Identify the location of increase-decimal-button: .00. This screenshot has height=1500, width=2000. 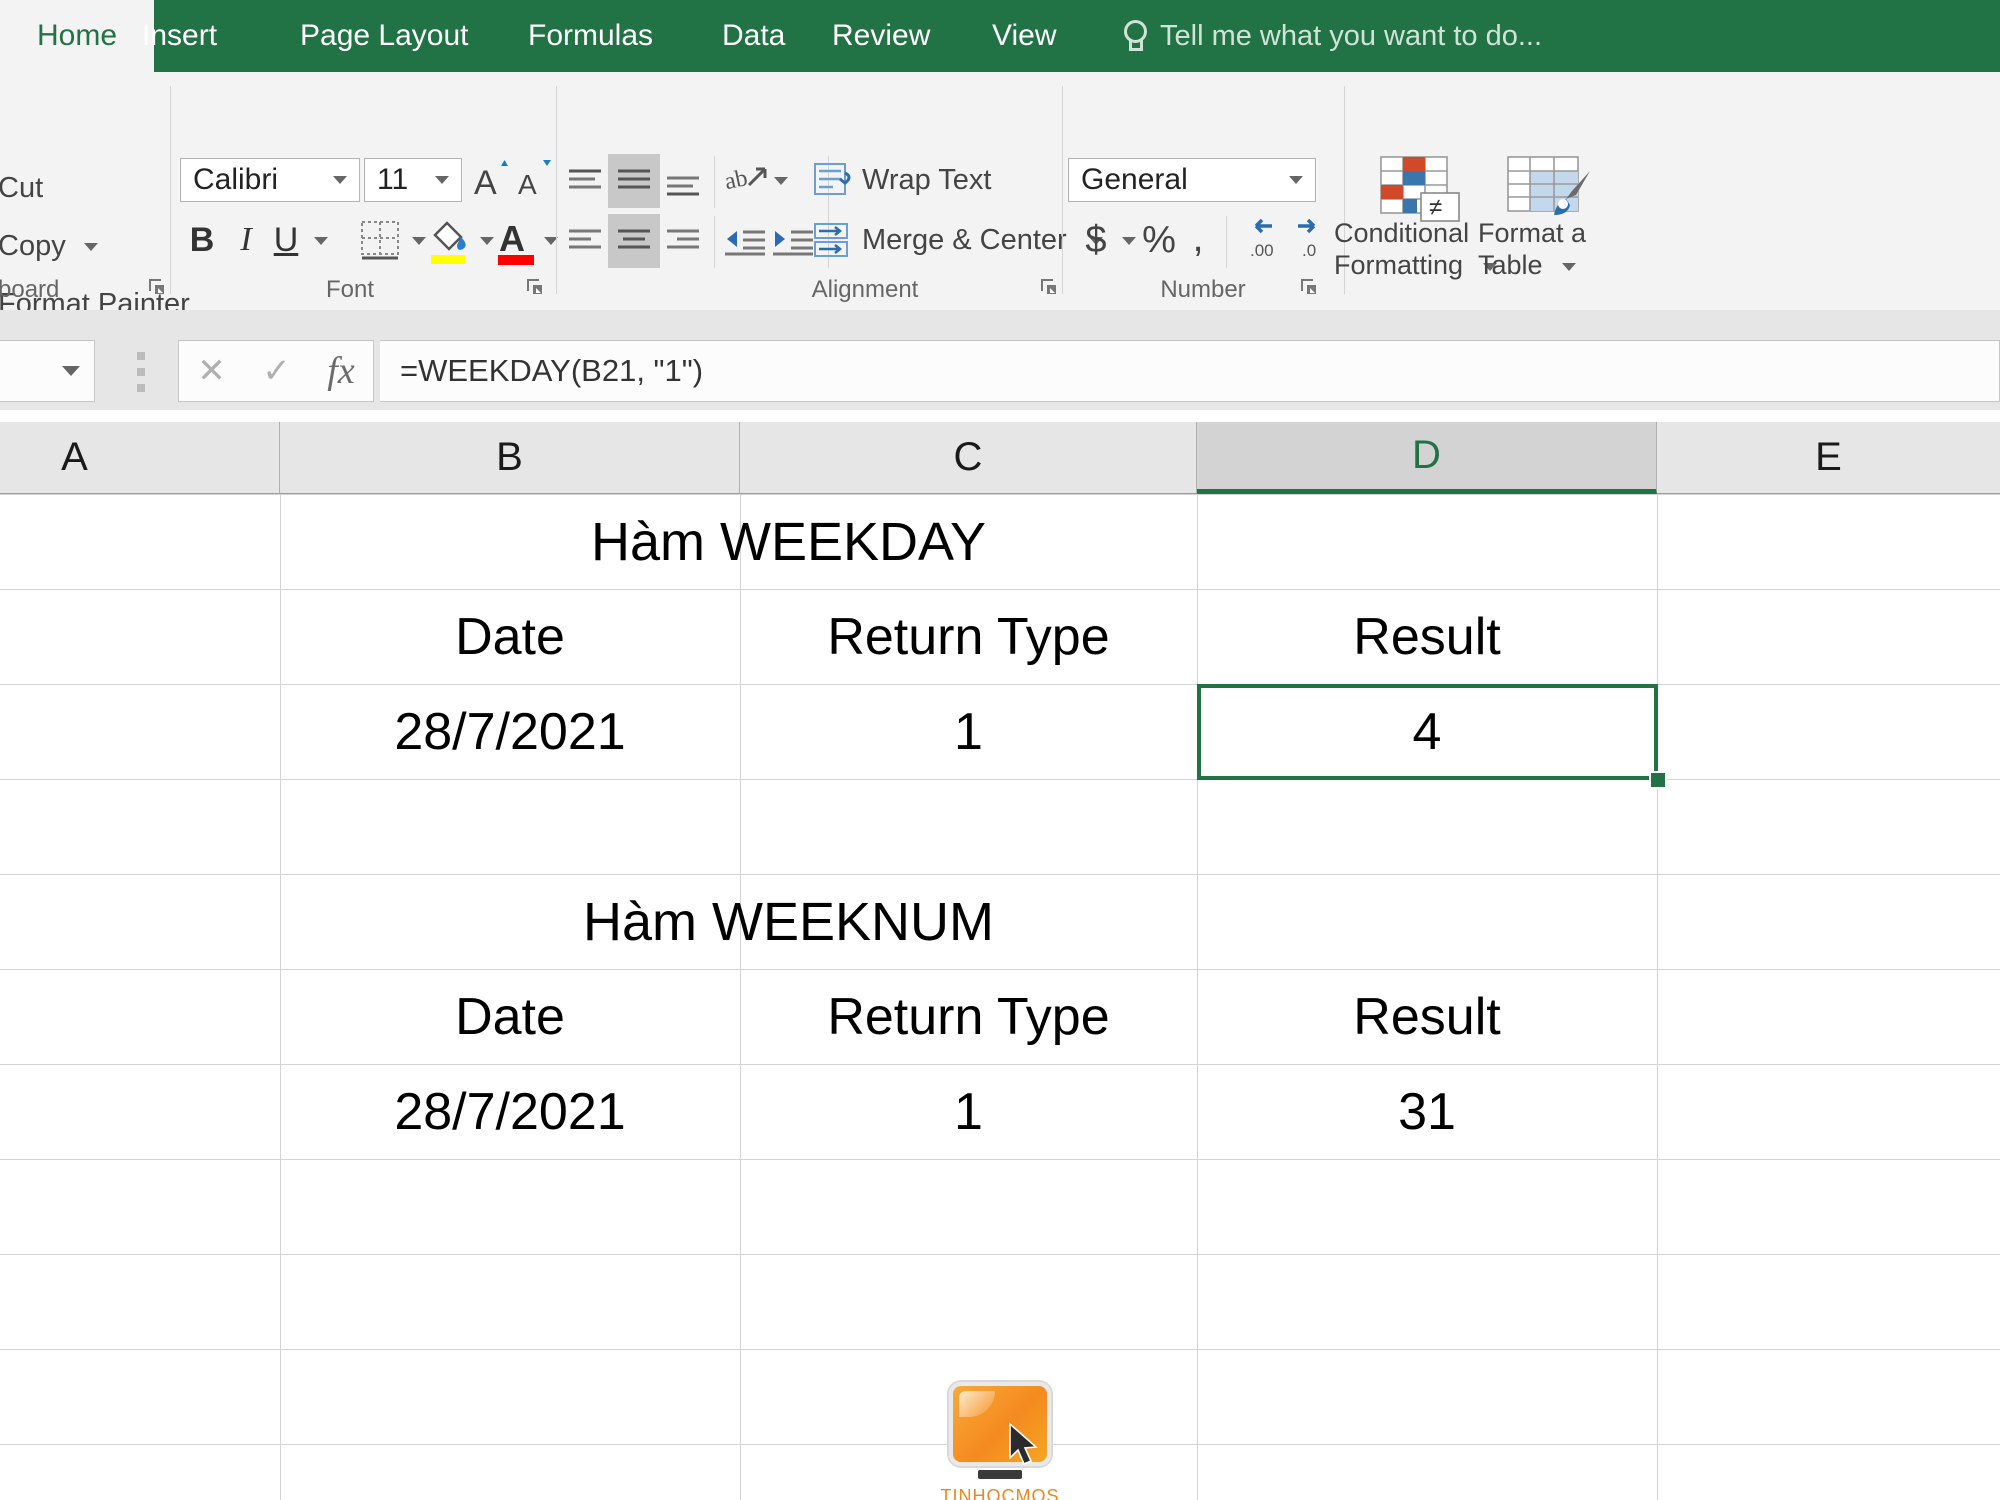
(1260, 239).